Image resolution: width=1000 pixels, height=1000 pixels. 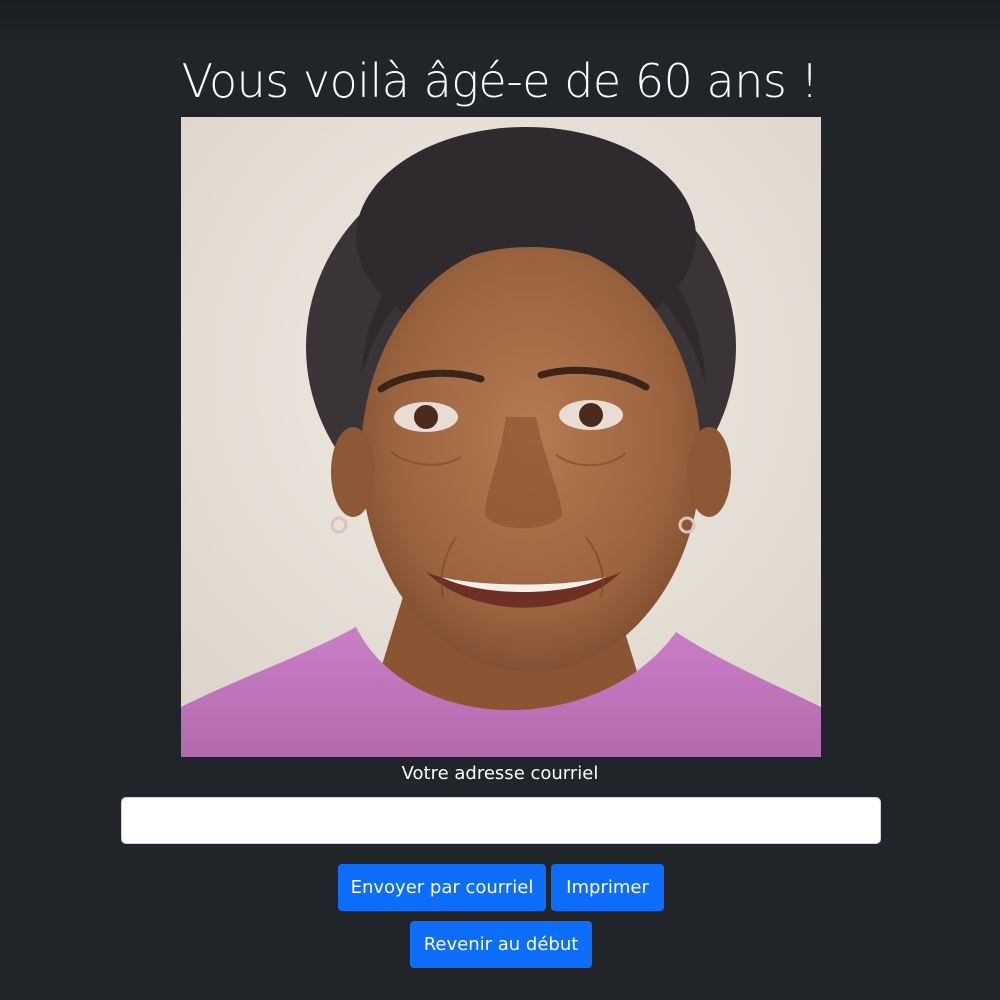 I want to click on email-label: Votre adresse courriel, so click(x=500, y=773).